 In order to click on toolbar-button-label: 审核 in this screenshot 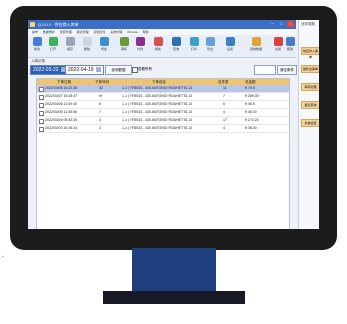, I will do `click(123, 49)`.